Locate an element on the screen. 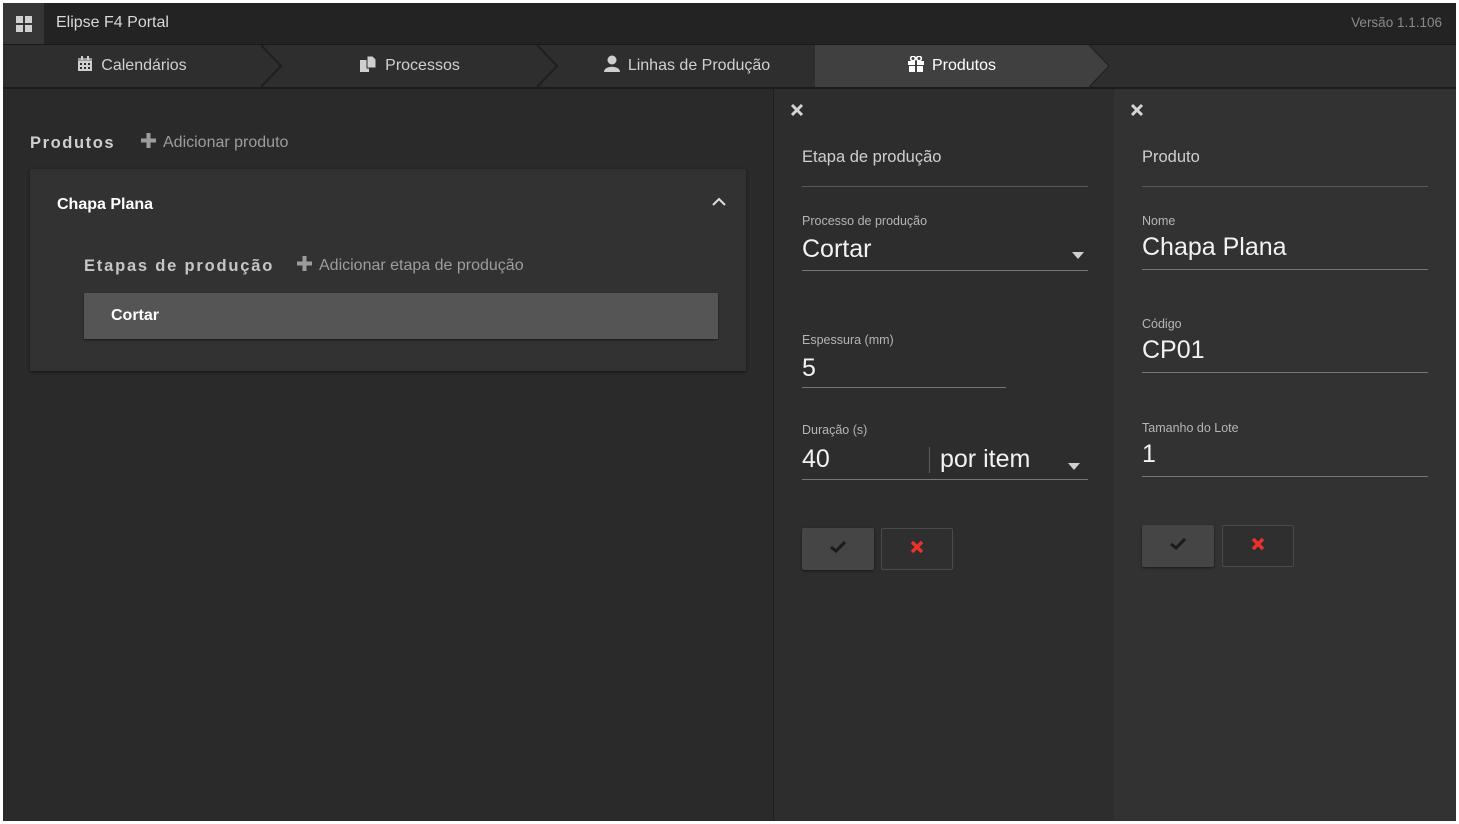 The width and height of the screenshot is (1459, 824). process-value: Cortar is located at coordinates (837, 249).